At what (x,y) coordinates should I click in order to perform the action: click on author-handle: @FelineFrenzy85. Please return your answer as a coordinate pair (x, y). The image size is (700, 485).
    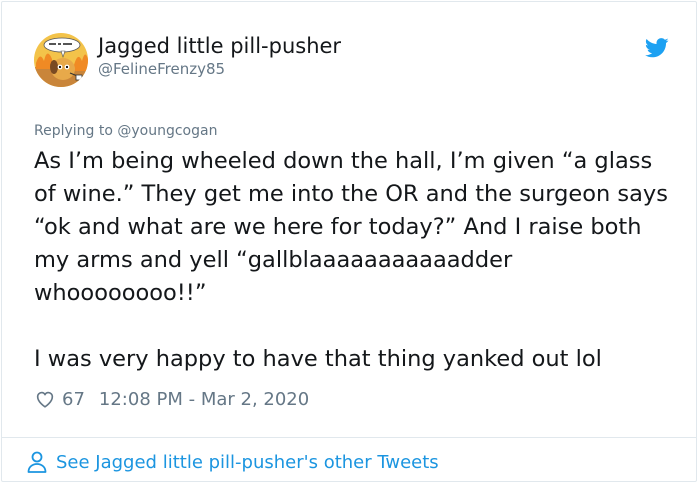
    Looking at the image, I should click on (161, 69).